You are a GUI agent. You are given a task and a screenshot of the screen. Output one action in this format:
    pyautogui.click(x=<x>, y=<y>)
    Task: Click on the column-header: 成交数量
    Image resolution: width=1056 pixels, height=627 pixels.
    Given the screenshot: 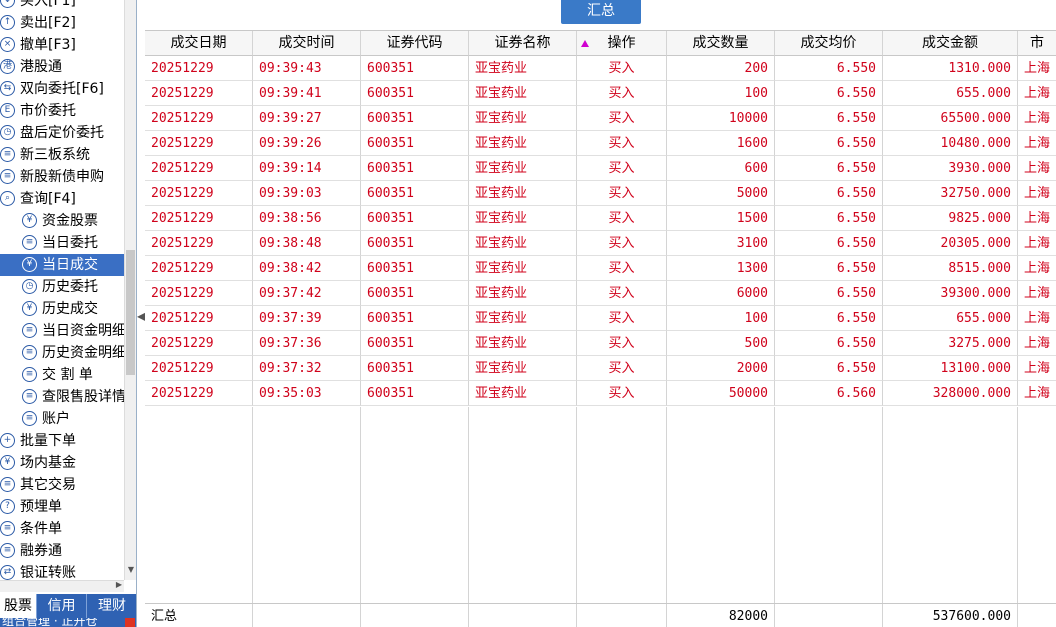 What is the action you would take?
    pyautogui.click(x=721, y=43)
    